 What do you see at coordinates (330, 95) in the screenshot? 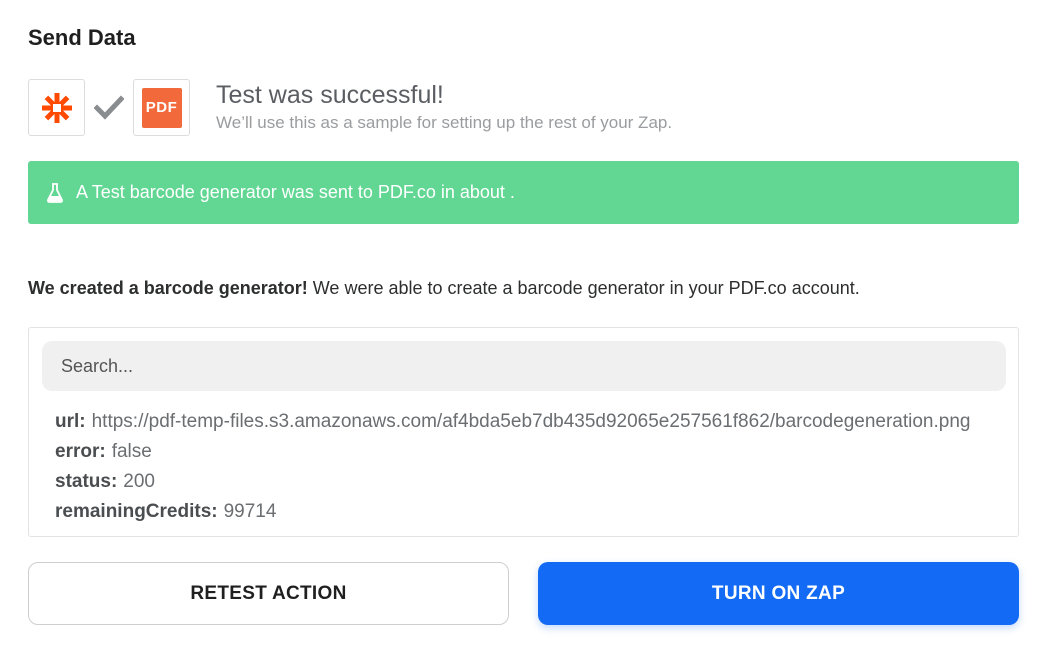
I see `test-status-title: Test was successful!` at bounding box center [330, 95].